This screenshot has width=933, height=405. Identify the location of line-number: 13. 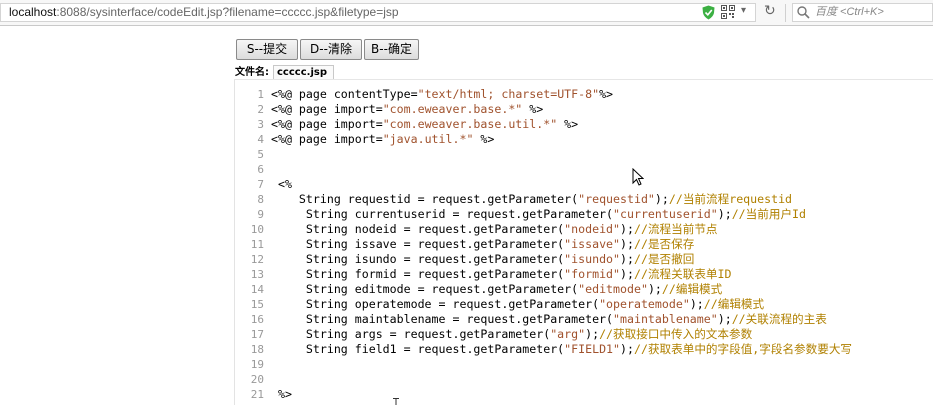
(257, 274).